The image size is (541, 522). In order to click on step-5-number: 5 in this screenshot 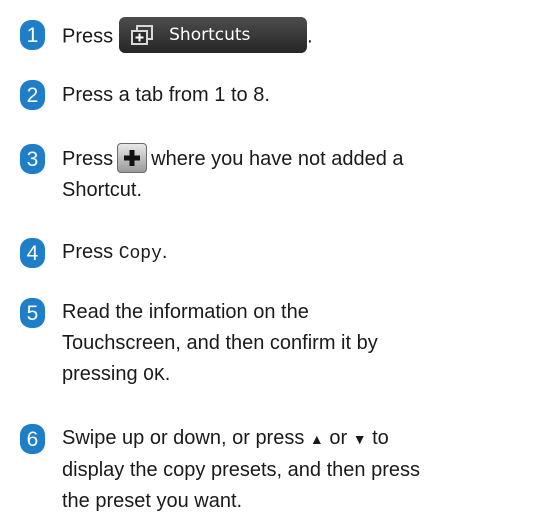, I will do `click(32, 313)`.